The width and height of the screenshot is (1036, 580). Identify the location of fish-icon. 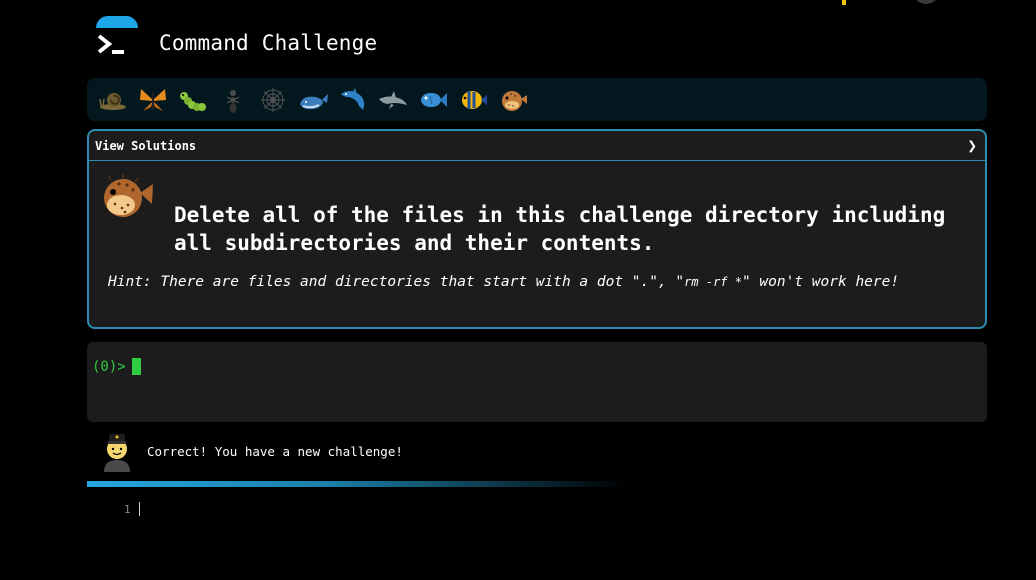
(433, 100).